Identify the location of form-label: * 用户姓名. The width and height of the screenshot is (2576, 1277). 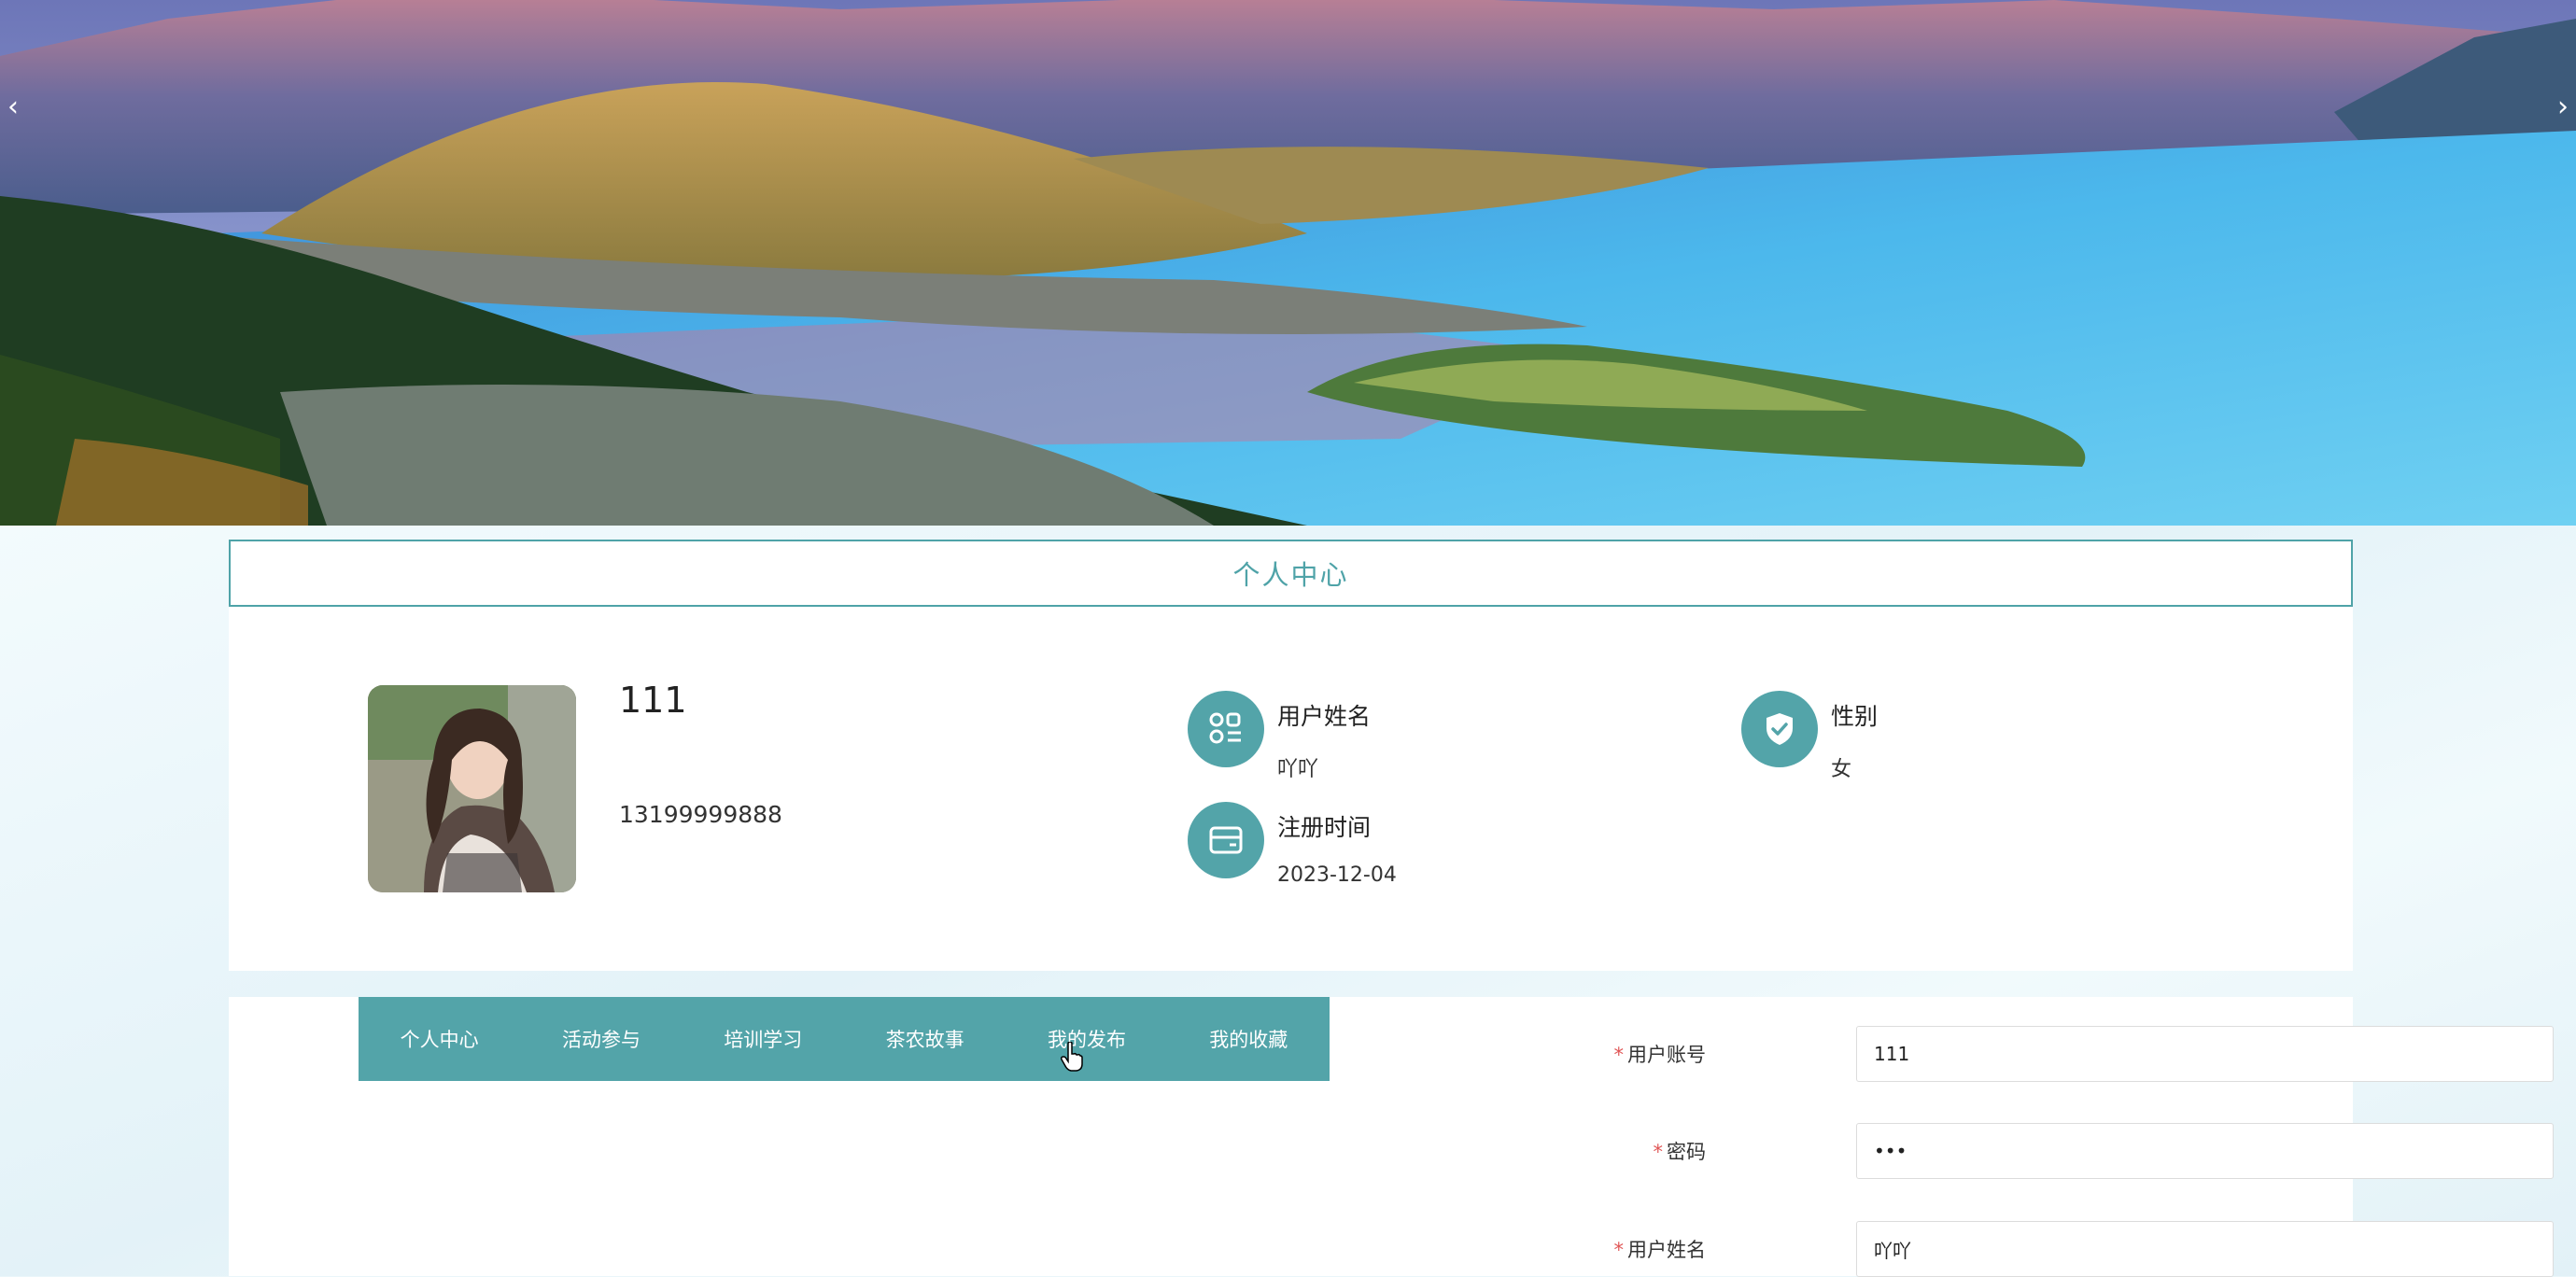
(1660, 1250).